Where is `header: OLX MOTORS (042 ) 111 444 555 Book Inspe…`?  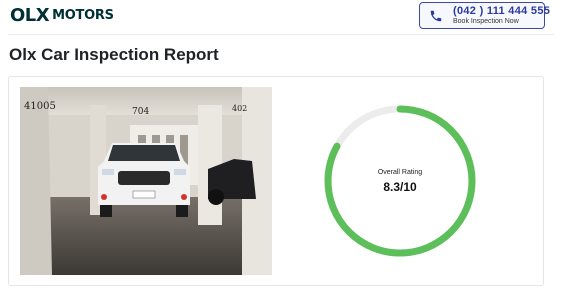
header: OLX MOTORS (042 ) 111 444 555 Book Inspe… is located at coordinates (293, 17).